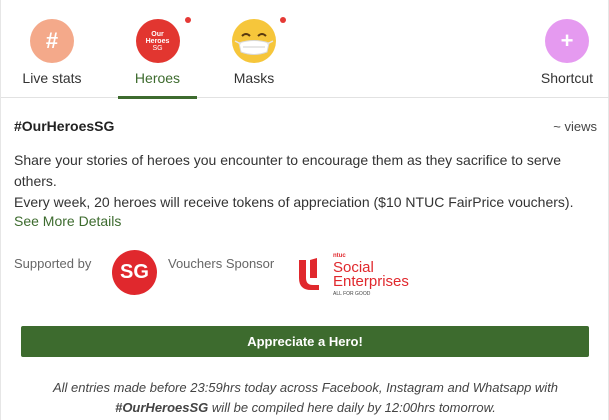  Describe the element at coordinates (254, 78) in the screenshot. I see `tab-label: Masks` at that location.